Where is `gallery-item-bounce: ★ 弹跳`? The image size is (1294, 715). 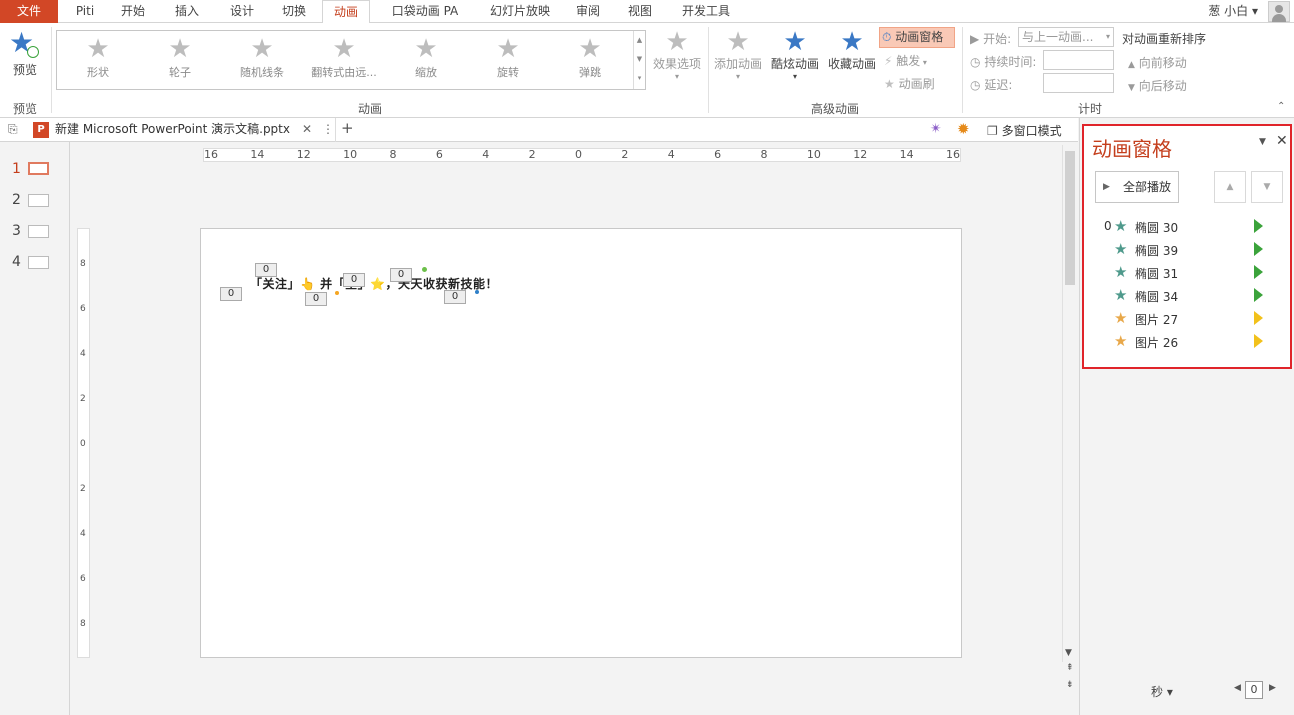
gallery-item-bounce: ★ 弹跳 is located at coordinates (590, 60).